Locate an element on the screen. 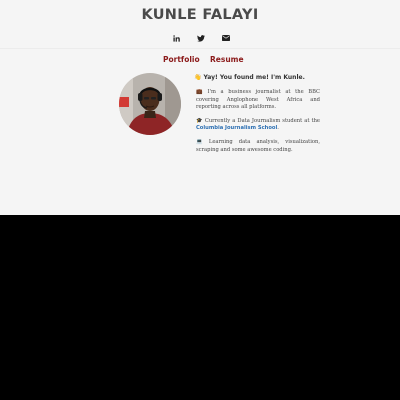 Image resolution: width=400 pixels, height=400 pixels. bio-education-end: . is located at coordinates (278, 128).